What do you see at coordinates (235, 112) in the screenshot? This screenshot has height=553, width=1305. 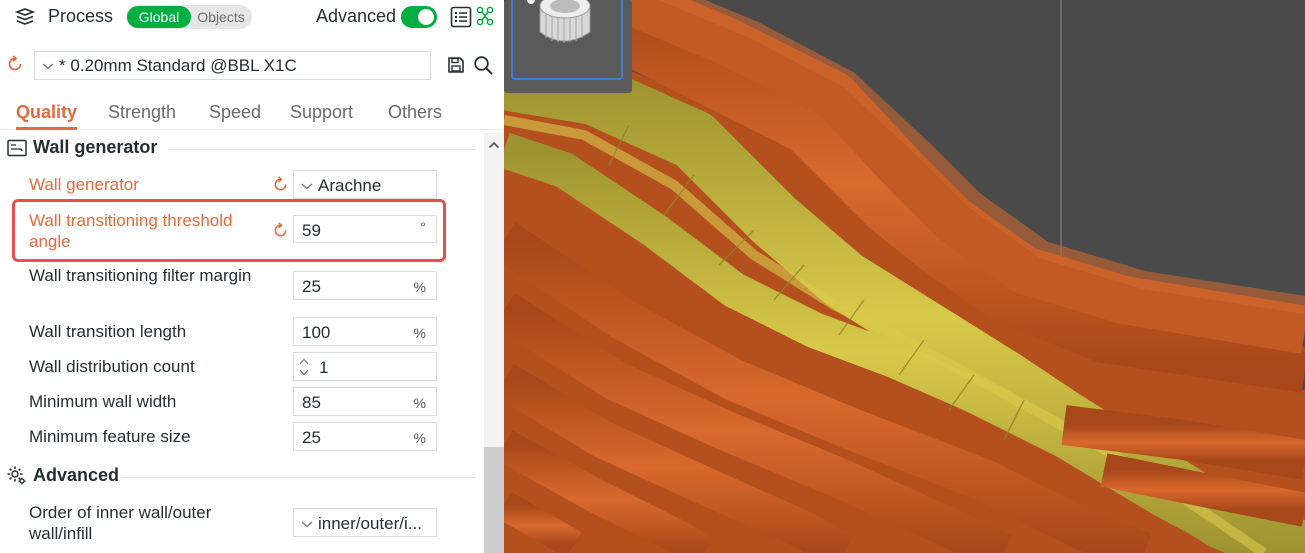 I see `tab-speed: Speed` at bounding box center [235, 112].